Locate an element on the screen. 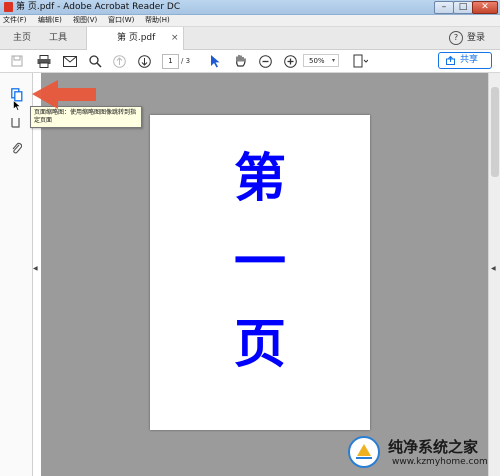  watermark-title: 纯净系统之家 is located at coordinates (433, 447).